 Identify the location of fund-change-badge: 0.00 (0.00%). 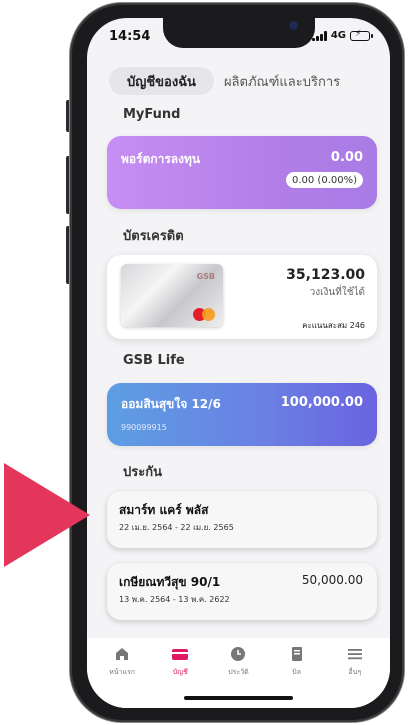
(324, 180).